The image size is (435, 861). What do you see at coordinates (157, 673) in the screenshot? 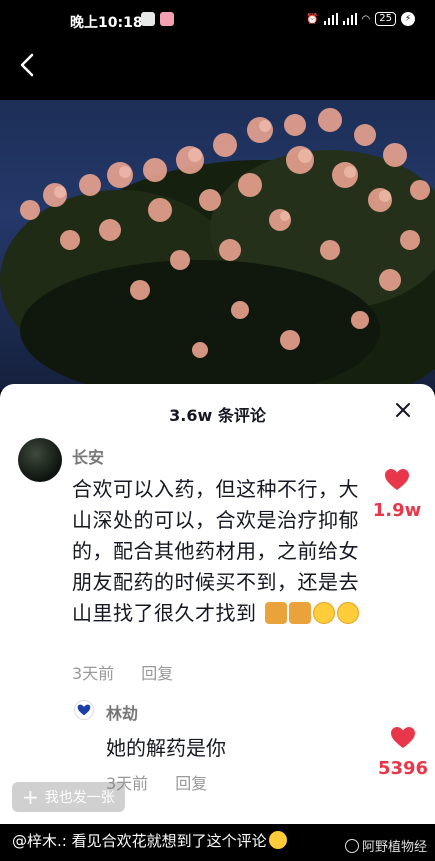
I see `reply-button: 回复` at bounding box center [157, 673].